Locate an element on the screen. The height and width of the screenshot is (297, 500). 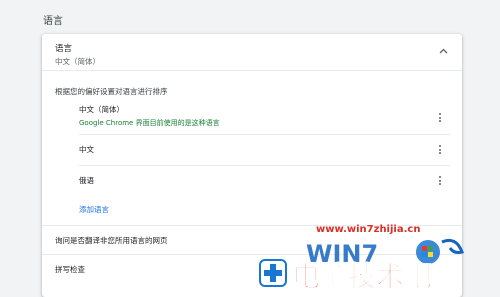
section-title: 语言 is located at coordinates (53, 21).